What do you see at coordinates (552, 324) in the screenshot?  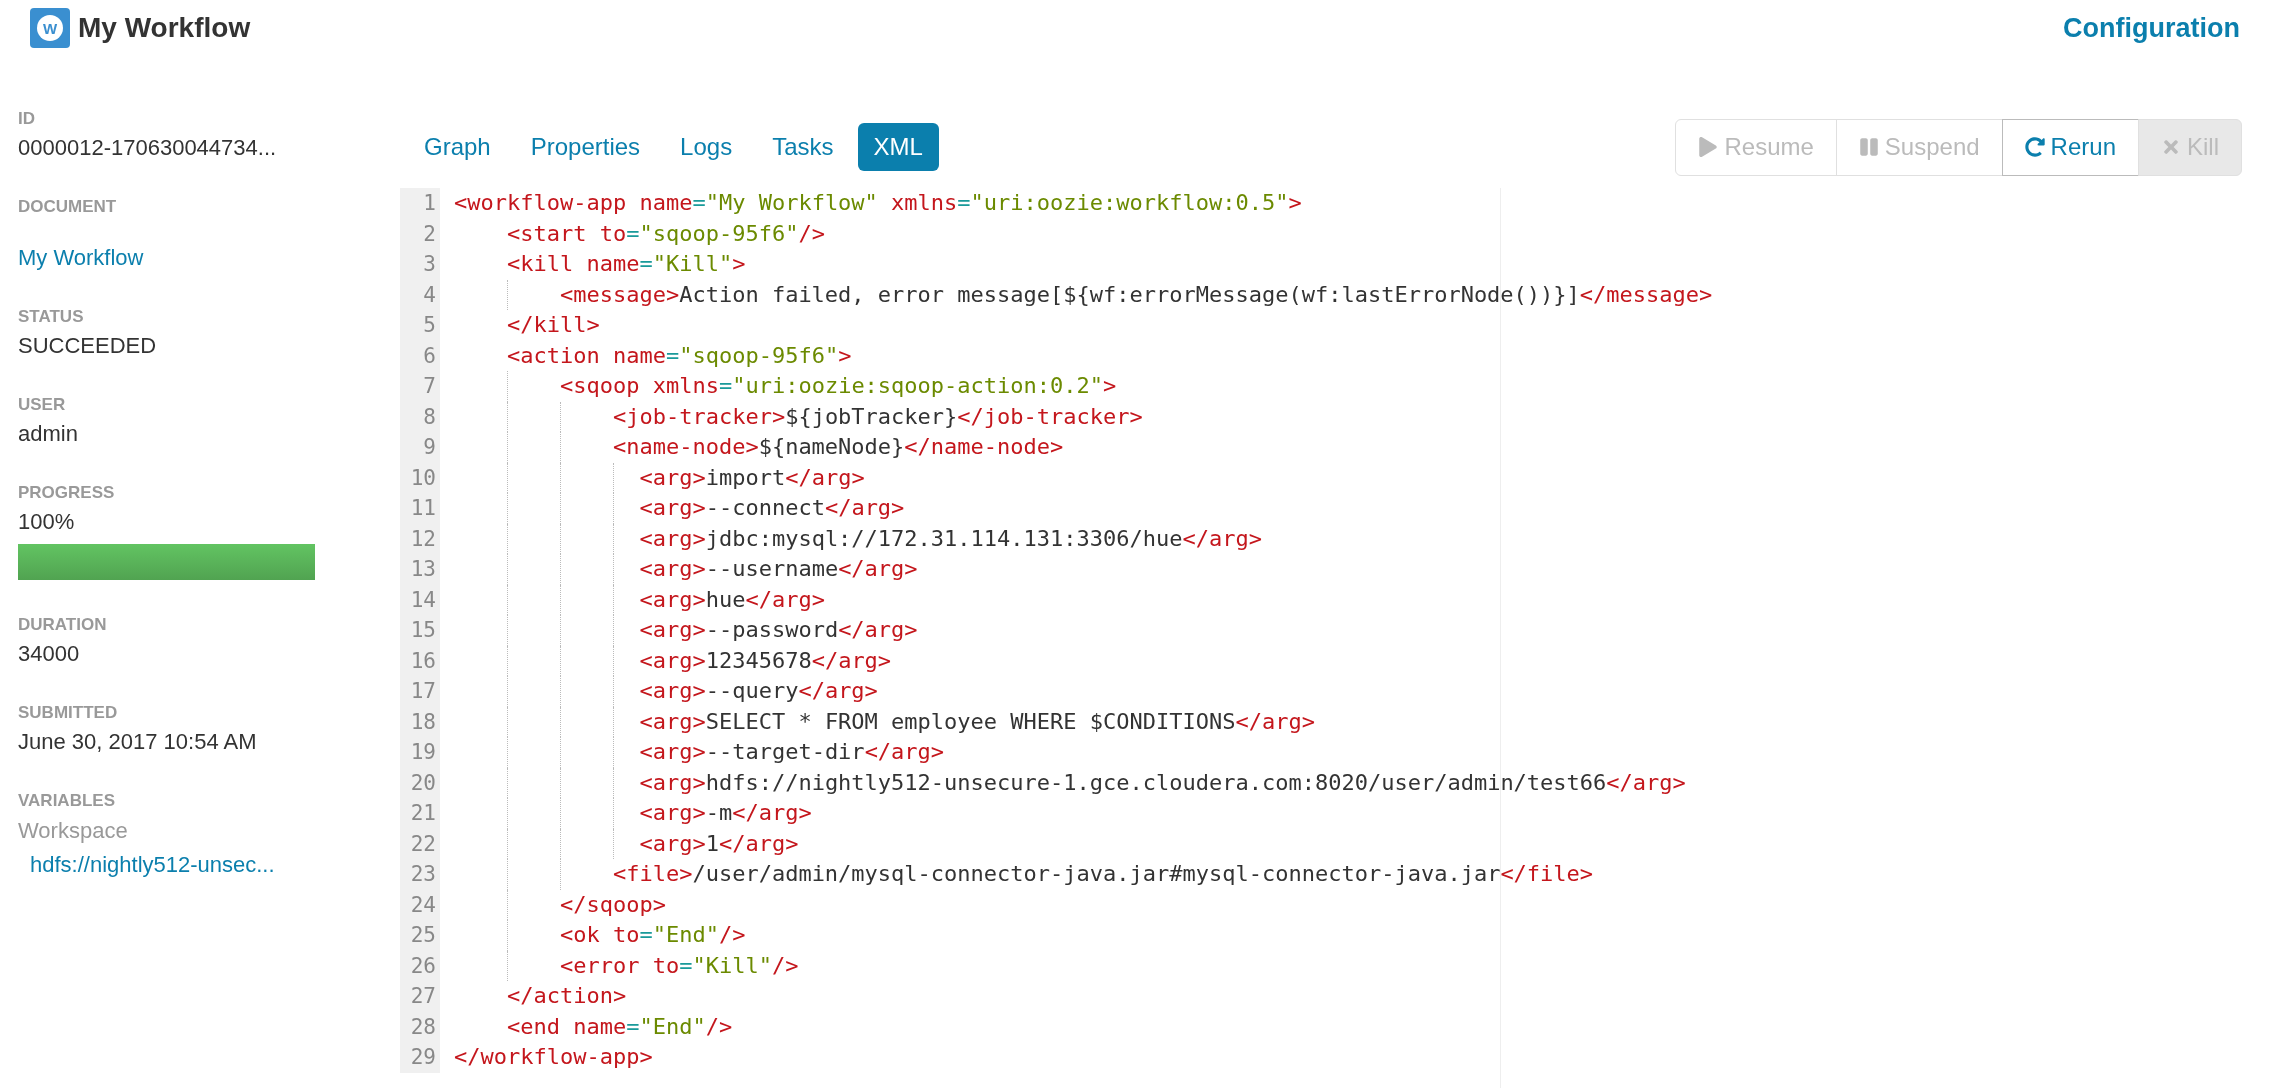 I see `code-line: </kill>` at bounding box center [552, 324].